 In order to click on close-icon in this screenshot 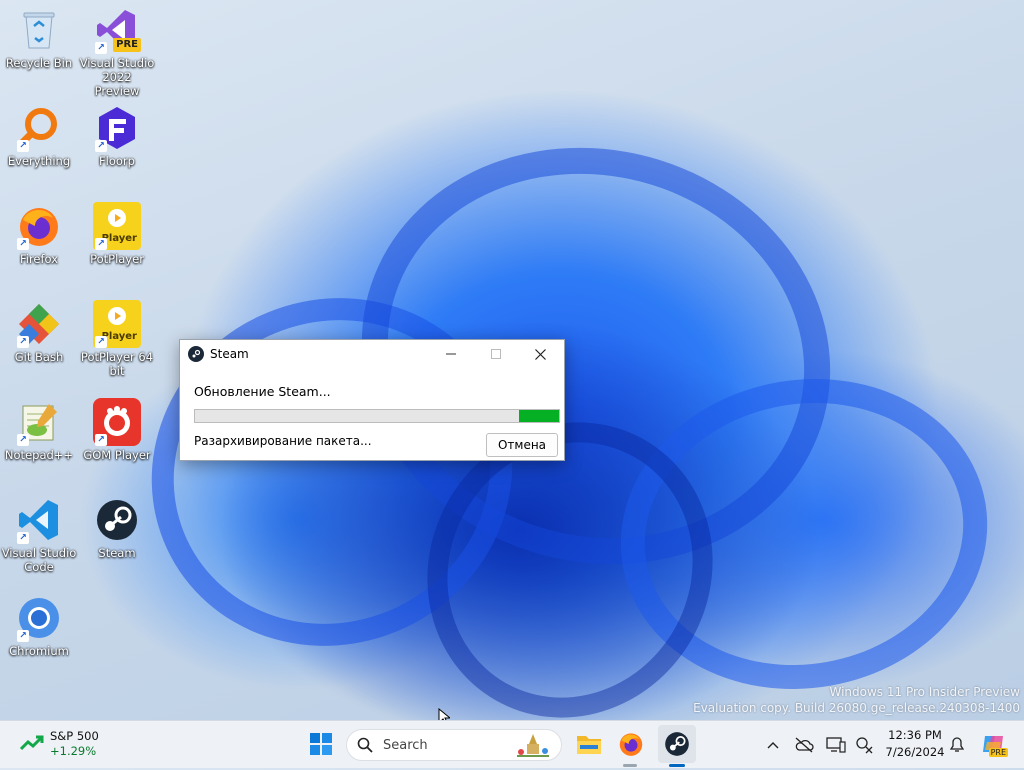, I will do `click(540, 354)`.